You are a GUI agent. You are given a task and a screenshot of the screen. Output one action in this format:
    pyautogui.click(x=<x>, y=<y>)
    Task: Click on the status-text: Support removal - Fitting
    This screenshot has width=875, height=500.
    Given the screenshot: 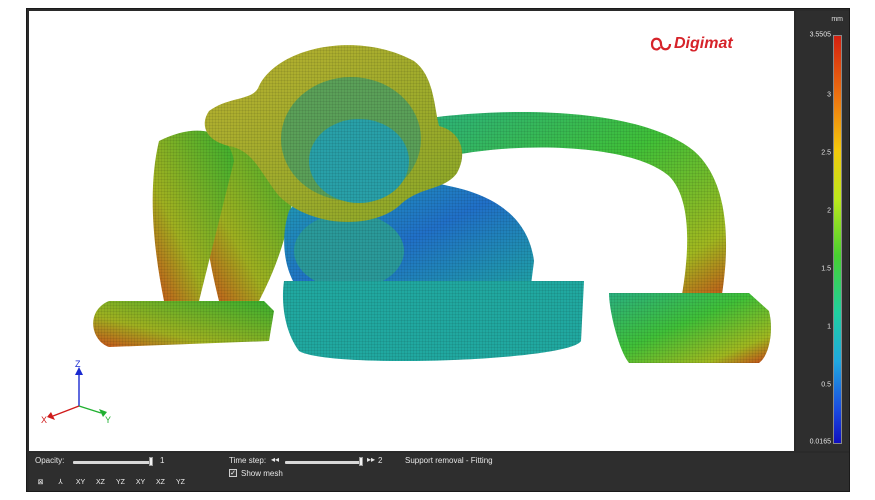 What is the action you would take?
    pyautogui.click(x=449, y=460)
    